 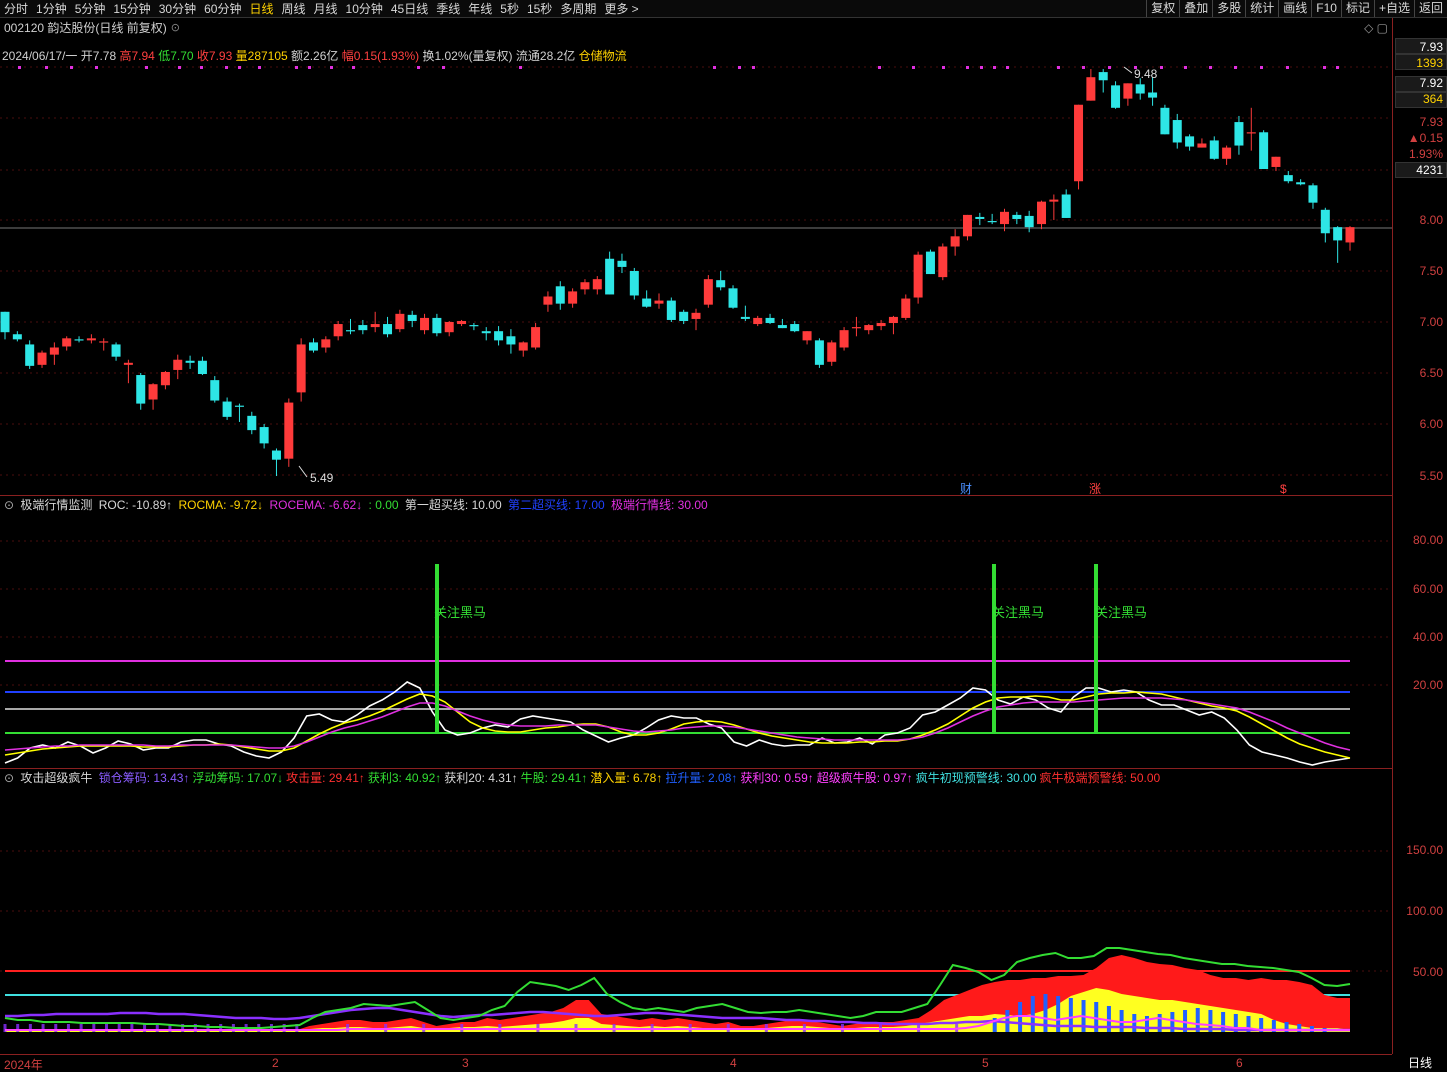 I want to click on pull-volume-bar, so click(x=1146, y=1024).